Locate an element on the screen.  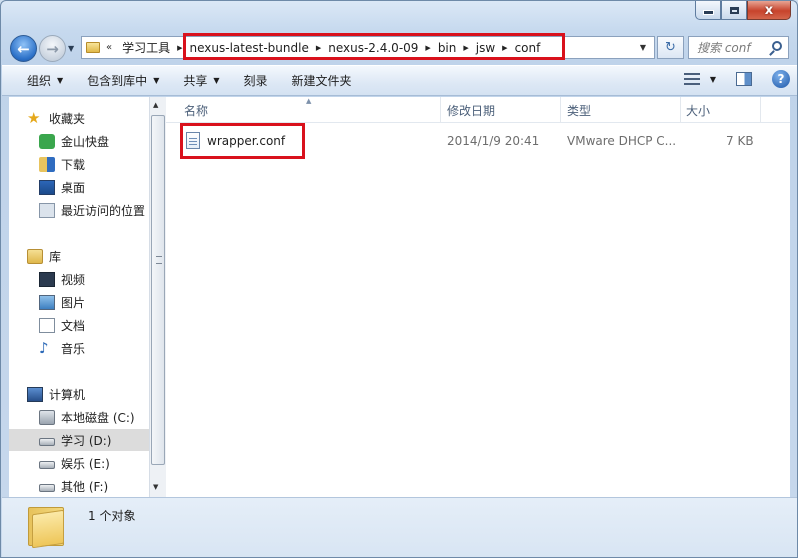
back-arrow-icon: ← is located at coordinates (23, 48).